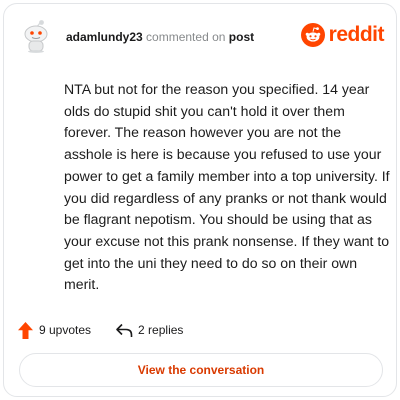 This screenshot has height=400, width=400. Describe the element at coordinates (241, 37) in the screenshot. I see `post-link: post` at that location.